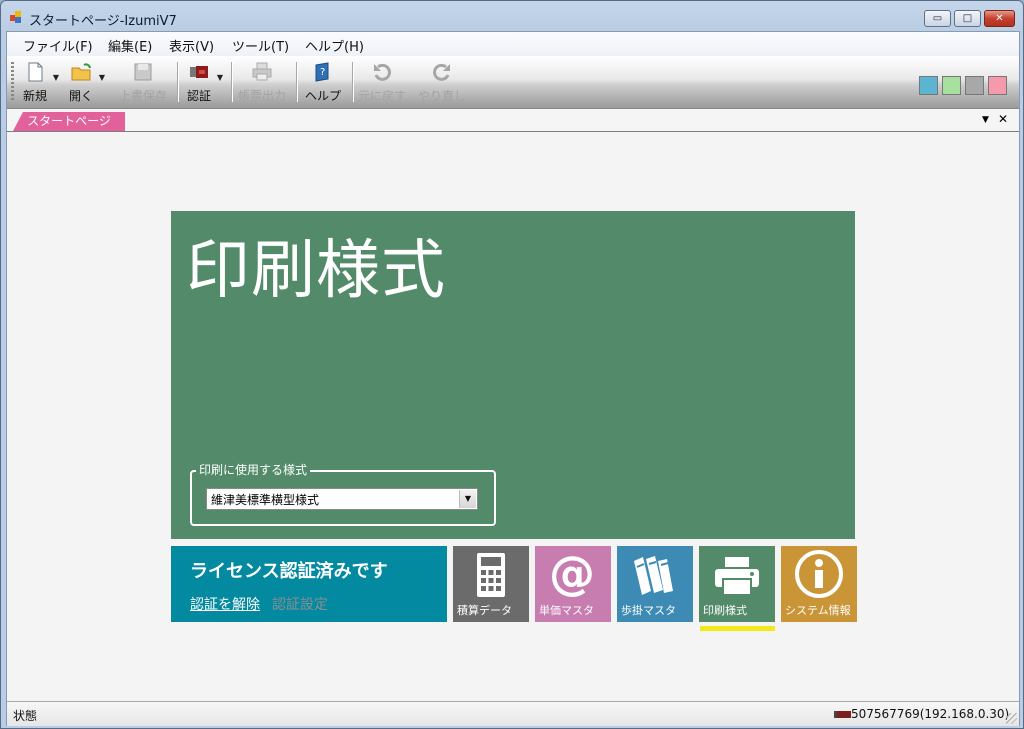  Describe the element at coordinates (513, 713) in the screenshot. I see `status-bar: 状態 507567769(192.168.0.30)` at that location.